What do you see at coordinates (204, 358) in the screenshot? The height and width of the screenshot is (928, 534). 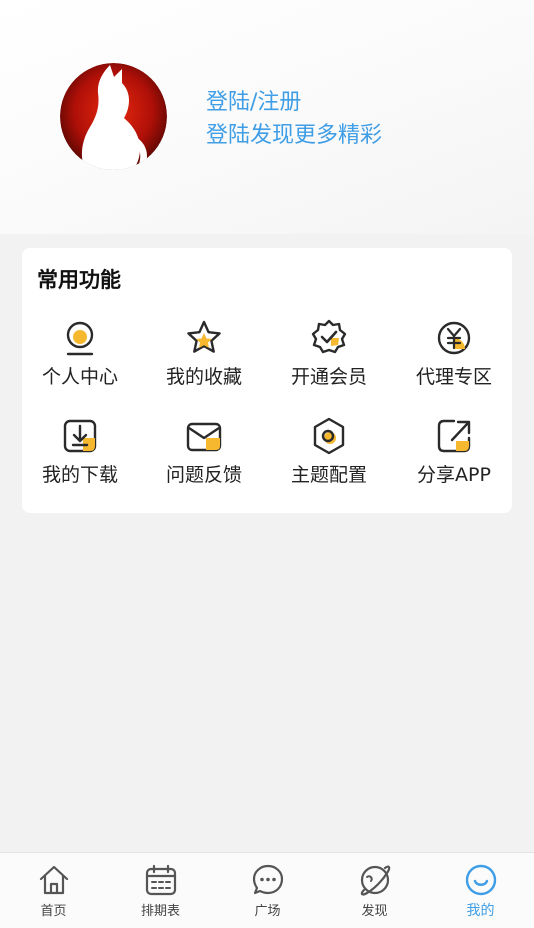 I see `function-favorites: 我的收藏` at bounding box center [204, 358].